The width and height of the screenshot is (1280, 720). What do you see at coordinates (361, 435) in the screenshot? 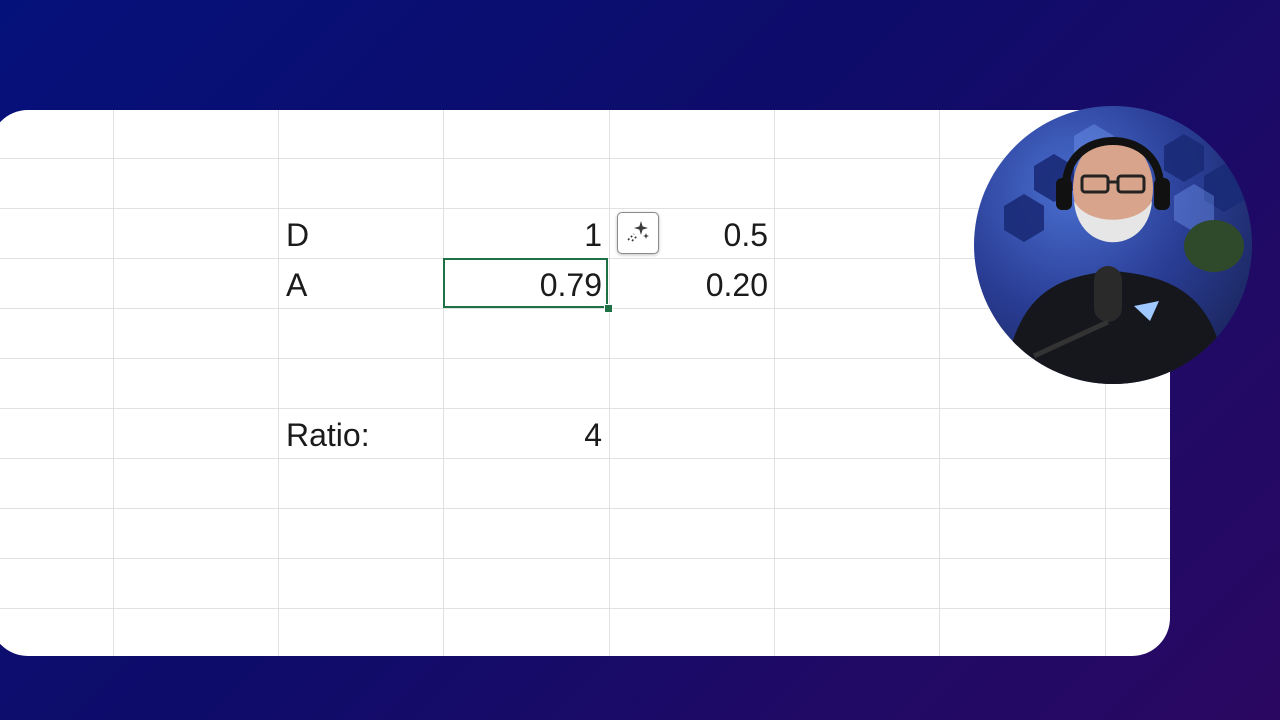
I see `cell-label-ratio: Ratio:` at bounding box center [361, 435].